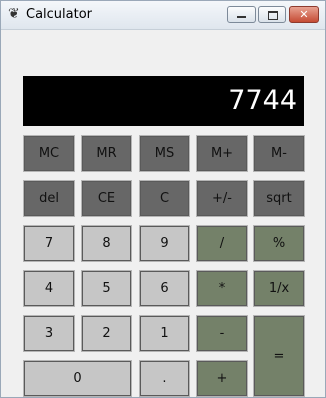  What do you see at coordinates (164, 153) in the screenshot?
I see `memory-store-button: MS` at bounding box center [164, 153].